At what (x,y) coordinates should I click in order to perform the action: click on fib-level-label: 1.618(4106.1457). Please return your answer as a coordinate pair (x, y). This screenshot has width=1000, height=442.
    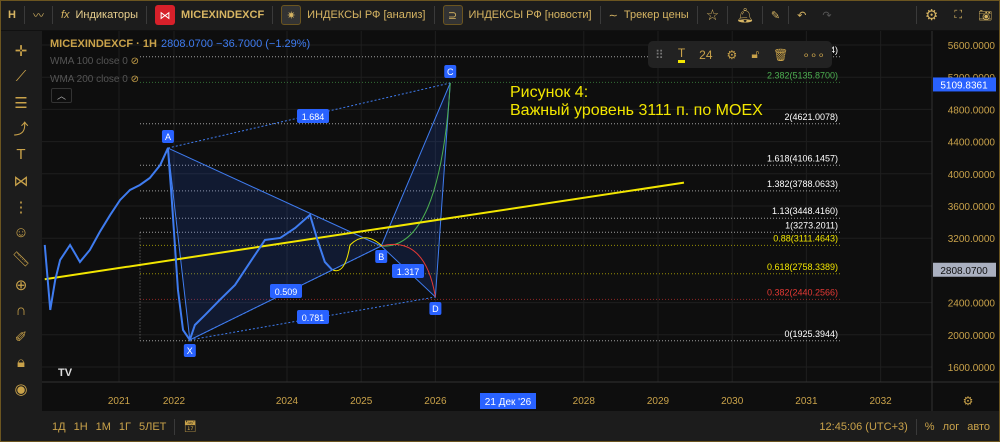
    Looking at the image, I should click on (802, 158).